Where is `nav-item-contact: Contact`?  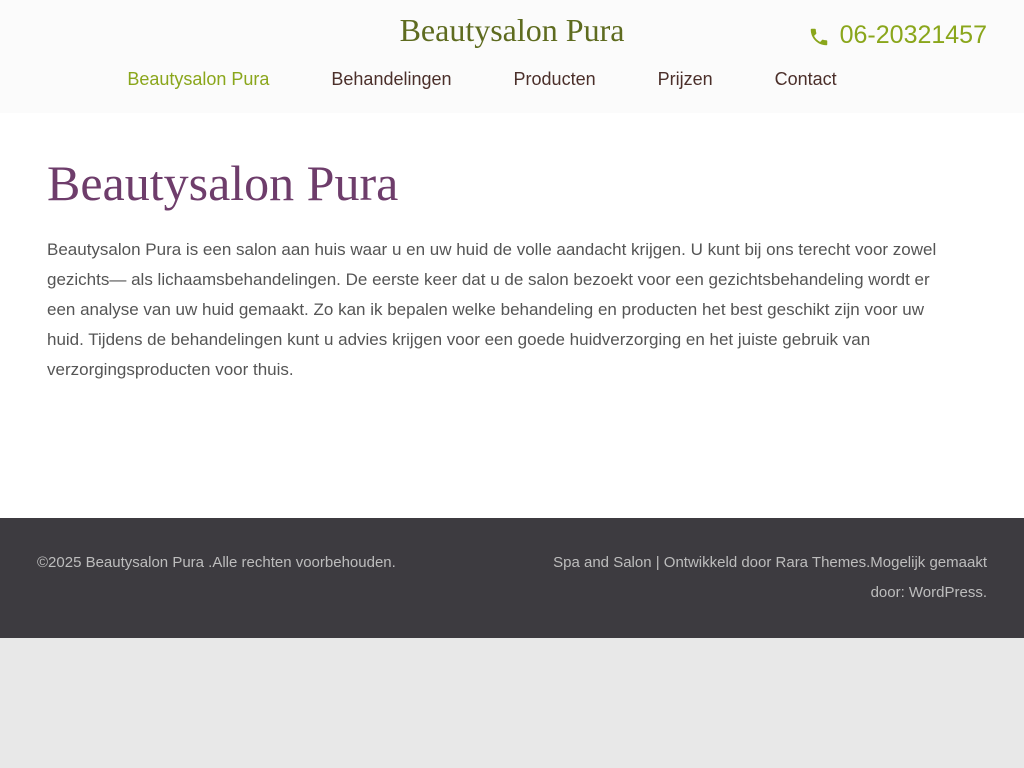 nav-item-contact: Contact is located at coordinates (806, 79).